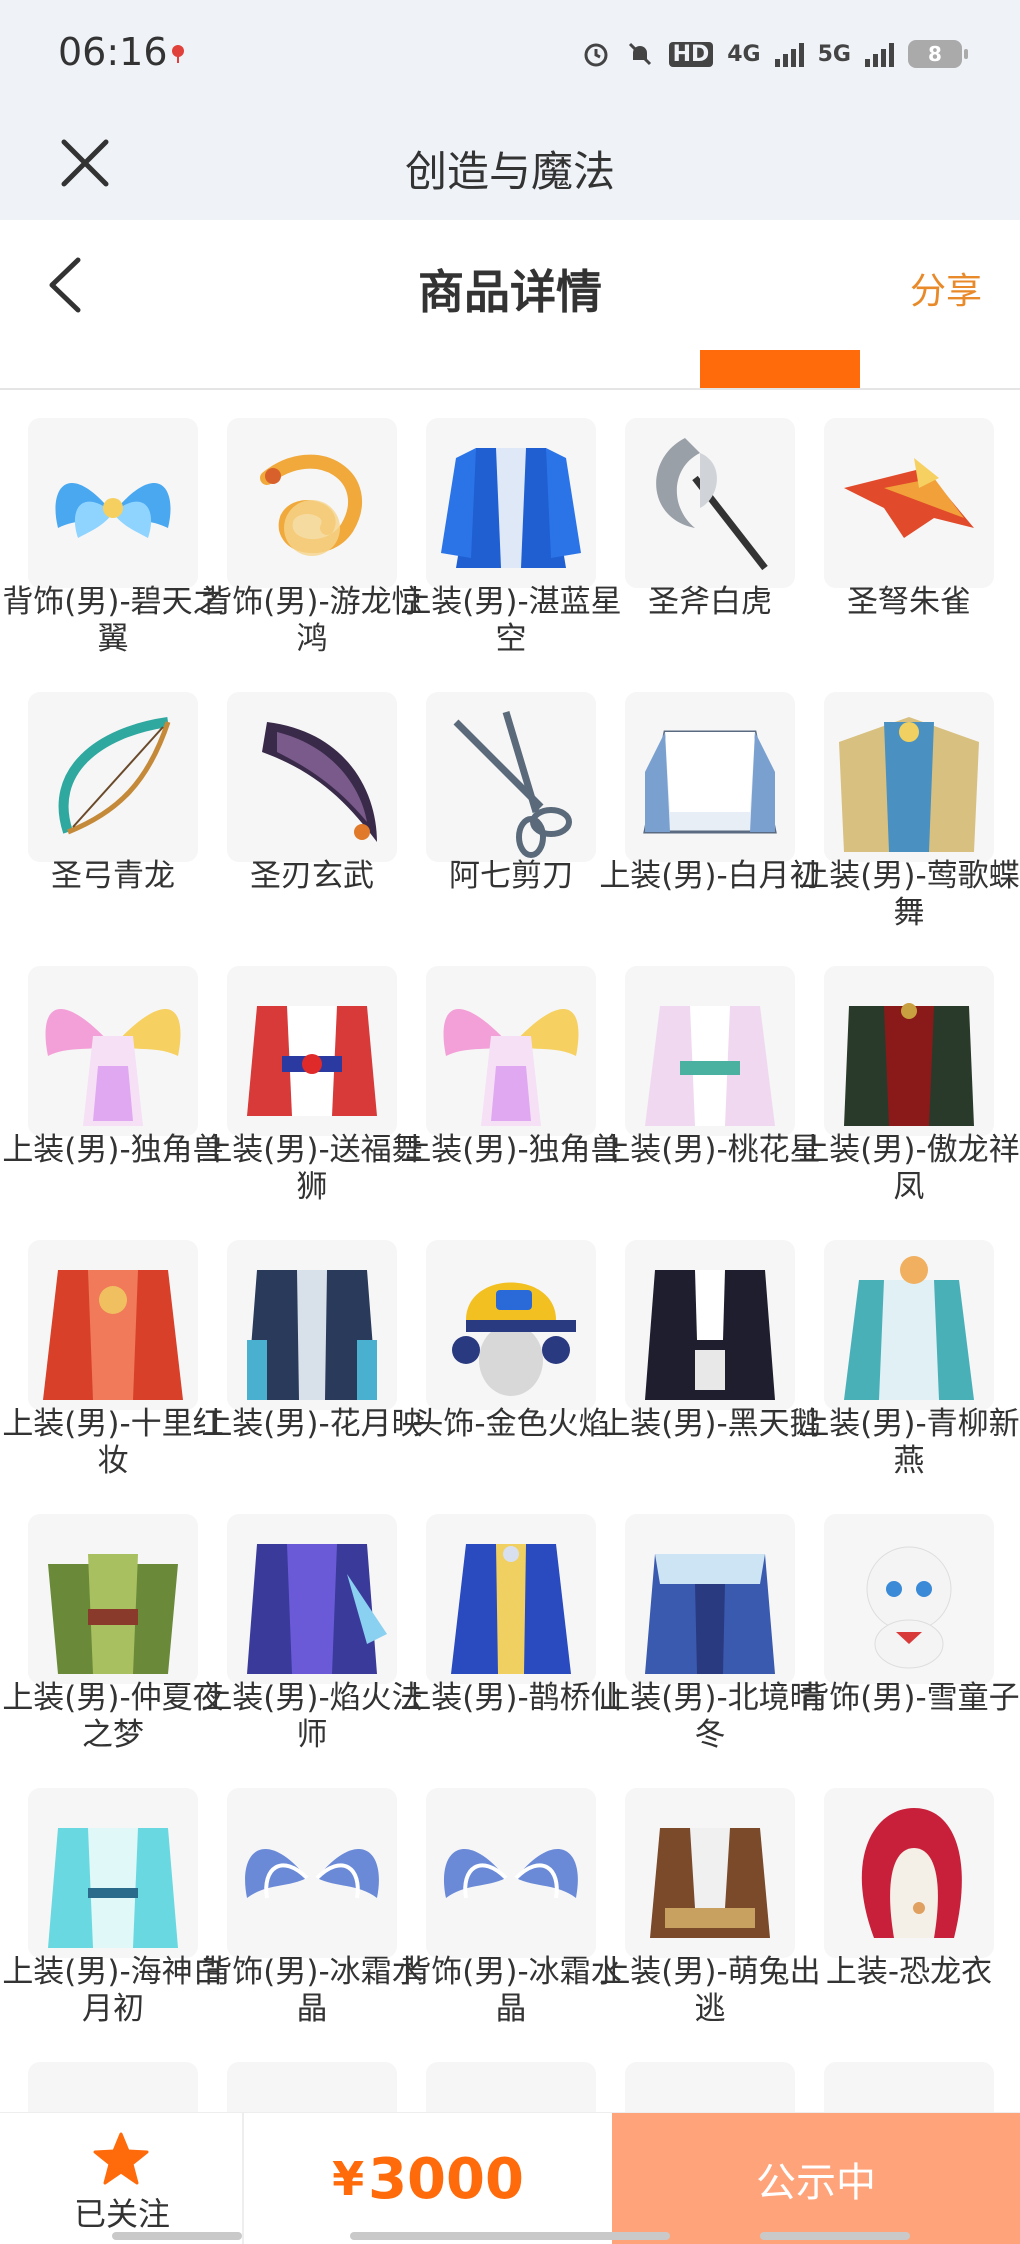 This screenshot has height=2244, width=1020. I want to click on item-name: 上装-恐龙衣, so click(909, 1972).